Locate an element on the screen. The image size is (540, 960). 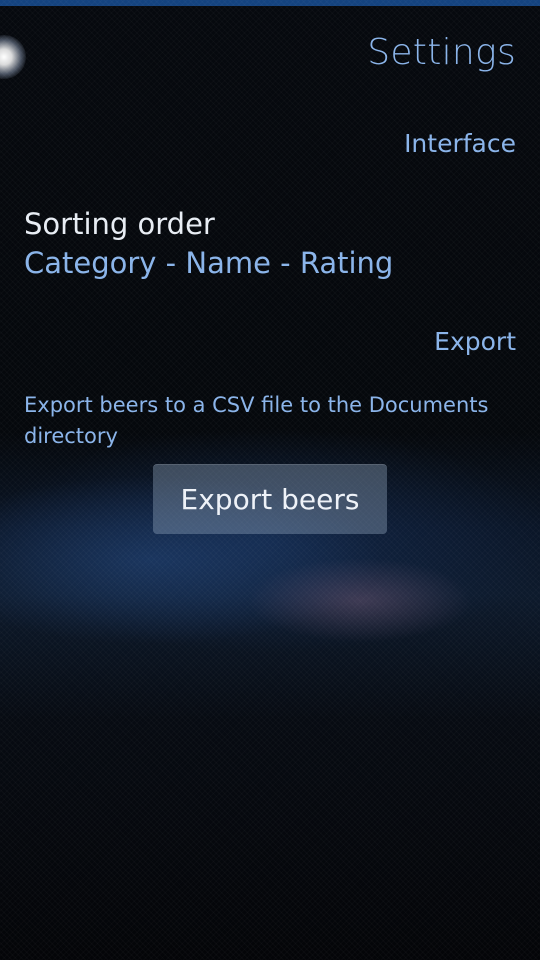
page-title: Settings is located at coordinates (441, 52).